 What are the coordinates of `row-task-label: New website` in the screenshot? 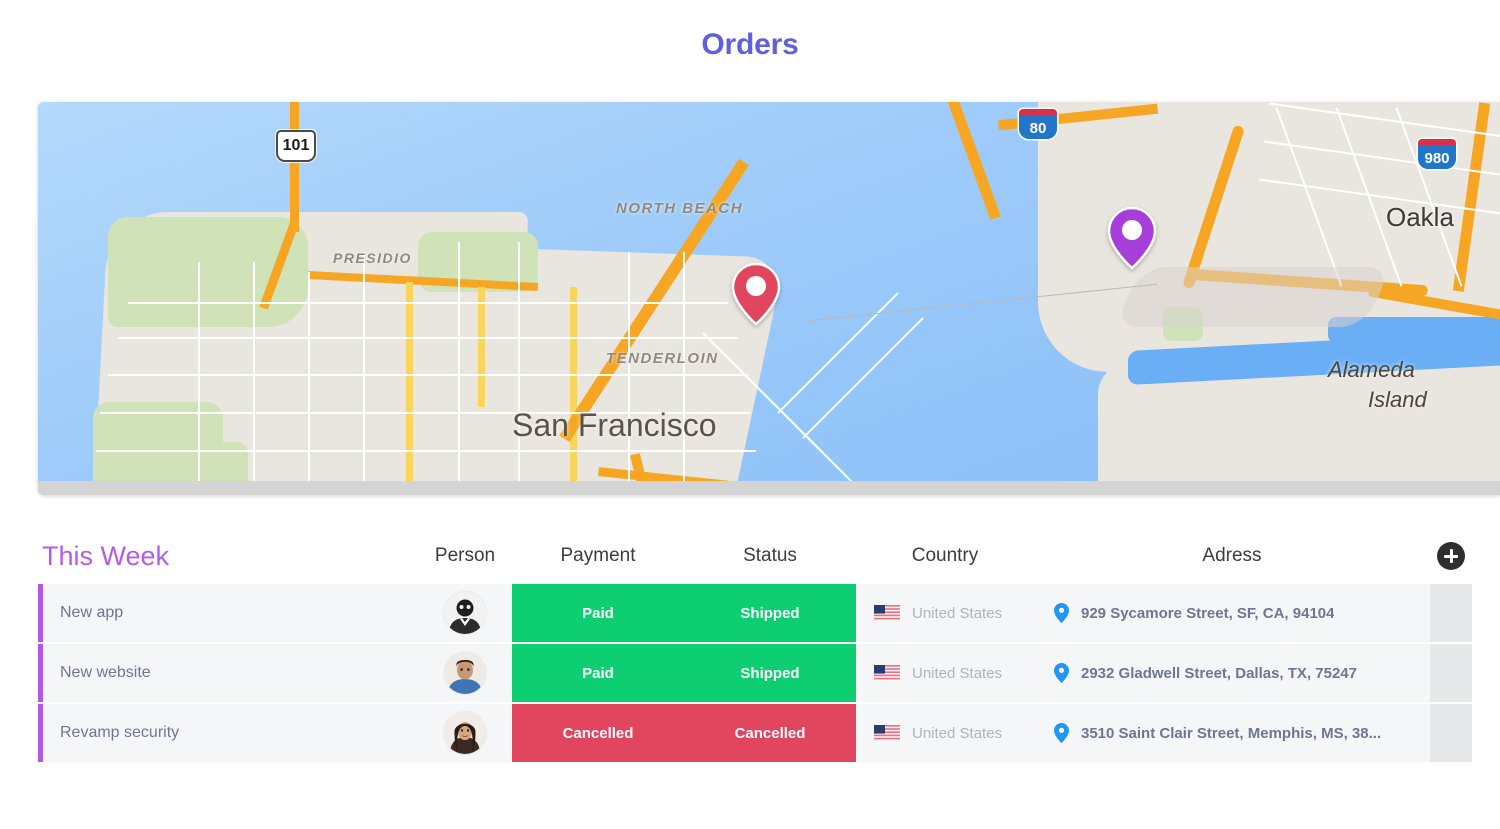 It's located at (105, 672).